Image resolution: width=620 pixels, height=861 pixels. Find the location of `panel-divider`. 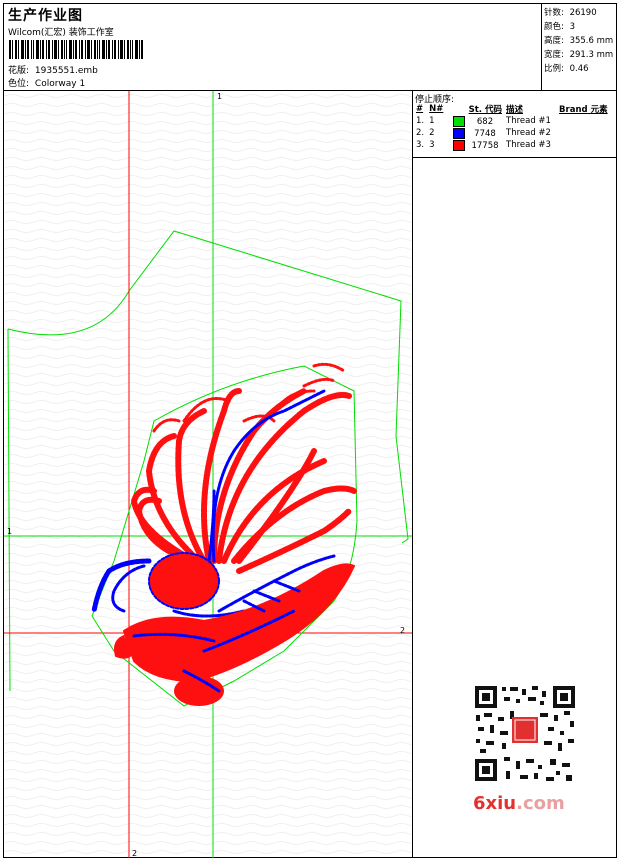

panel-divider is located at coordinates (514, 157).